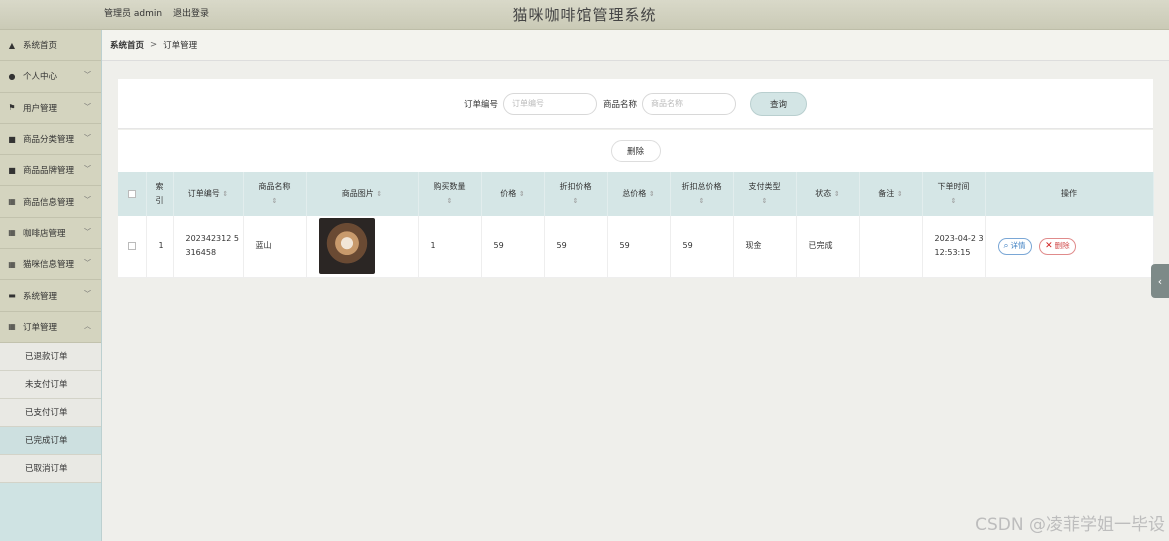 This screenshot has width=1169, height=541. What do you see at coordinates (208, 247) in the screenshot?
I see `cell-order-no: 202342312 5316458` at bounding box center [208, 247].